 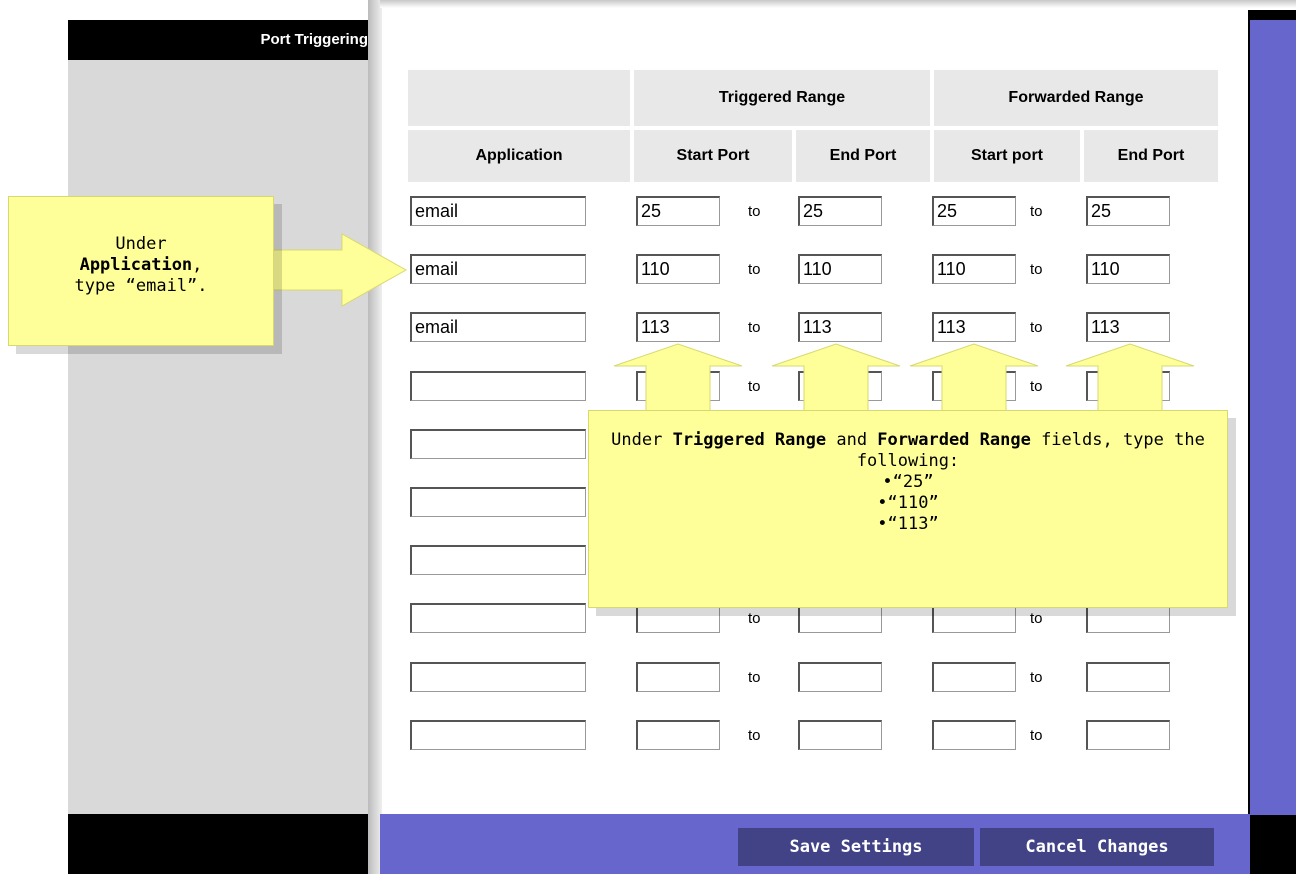 I want to click on ports-callout-bullet: •“110”, so click(x=908, y=503).